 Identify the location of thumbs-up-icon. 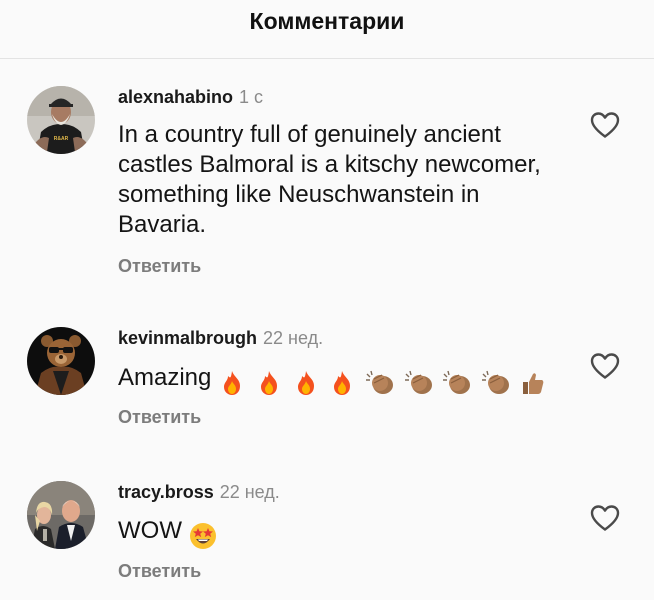
(533, 383).